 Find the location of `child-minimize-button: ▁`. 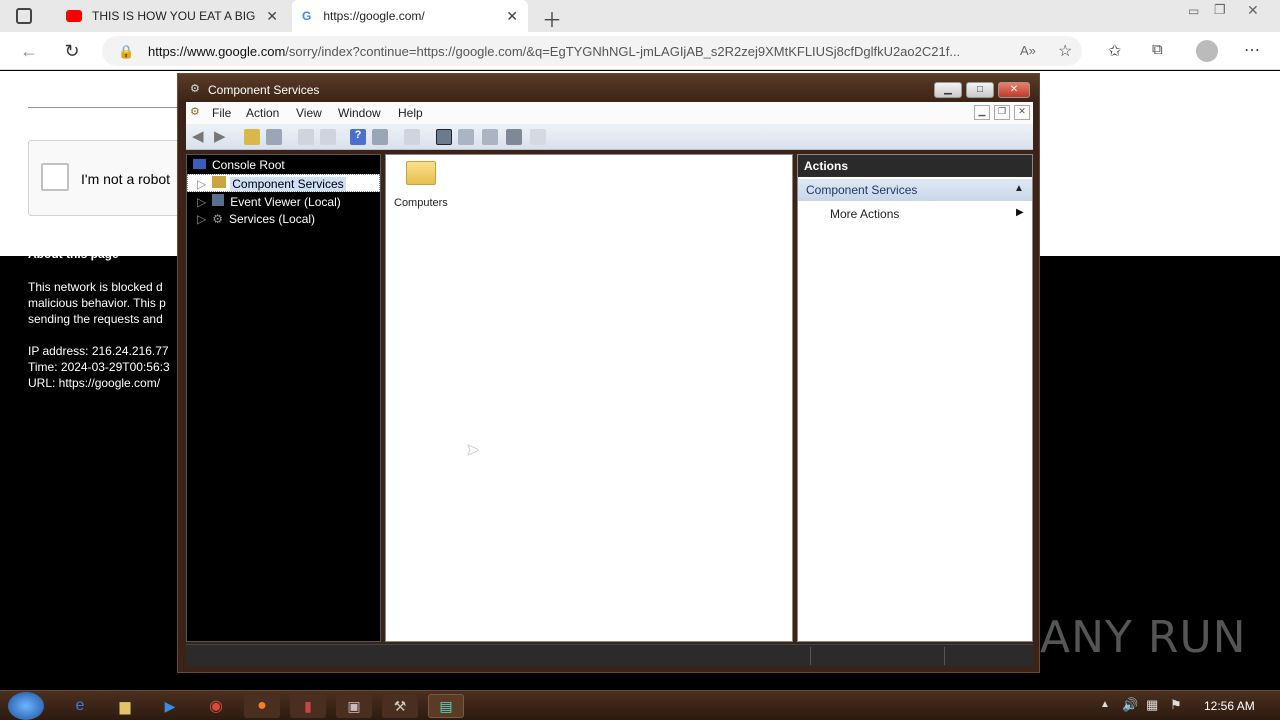

child-minimize-button: ▁ is located at coordinates (982, 112).